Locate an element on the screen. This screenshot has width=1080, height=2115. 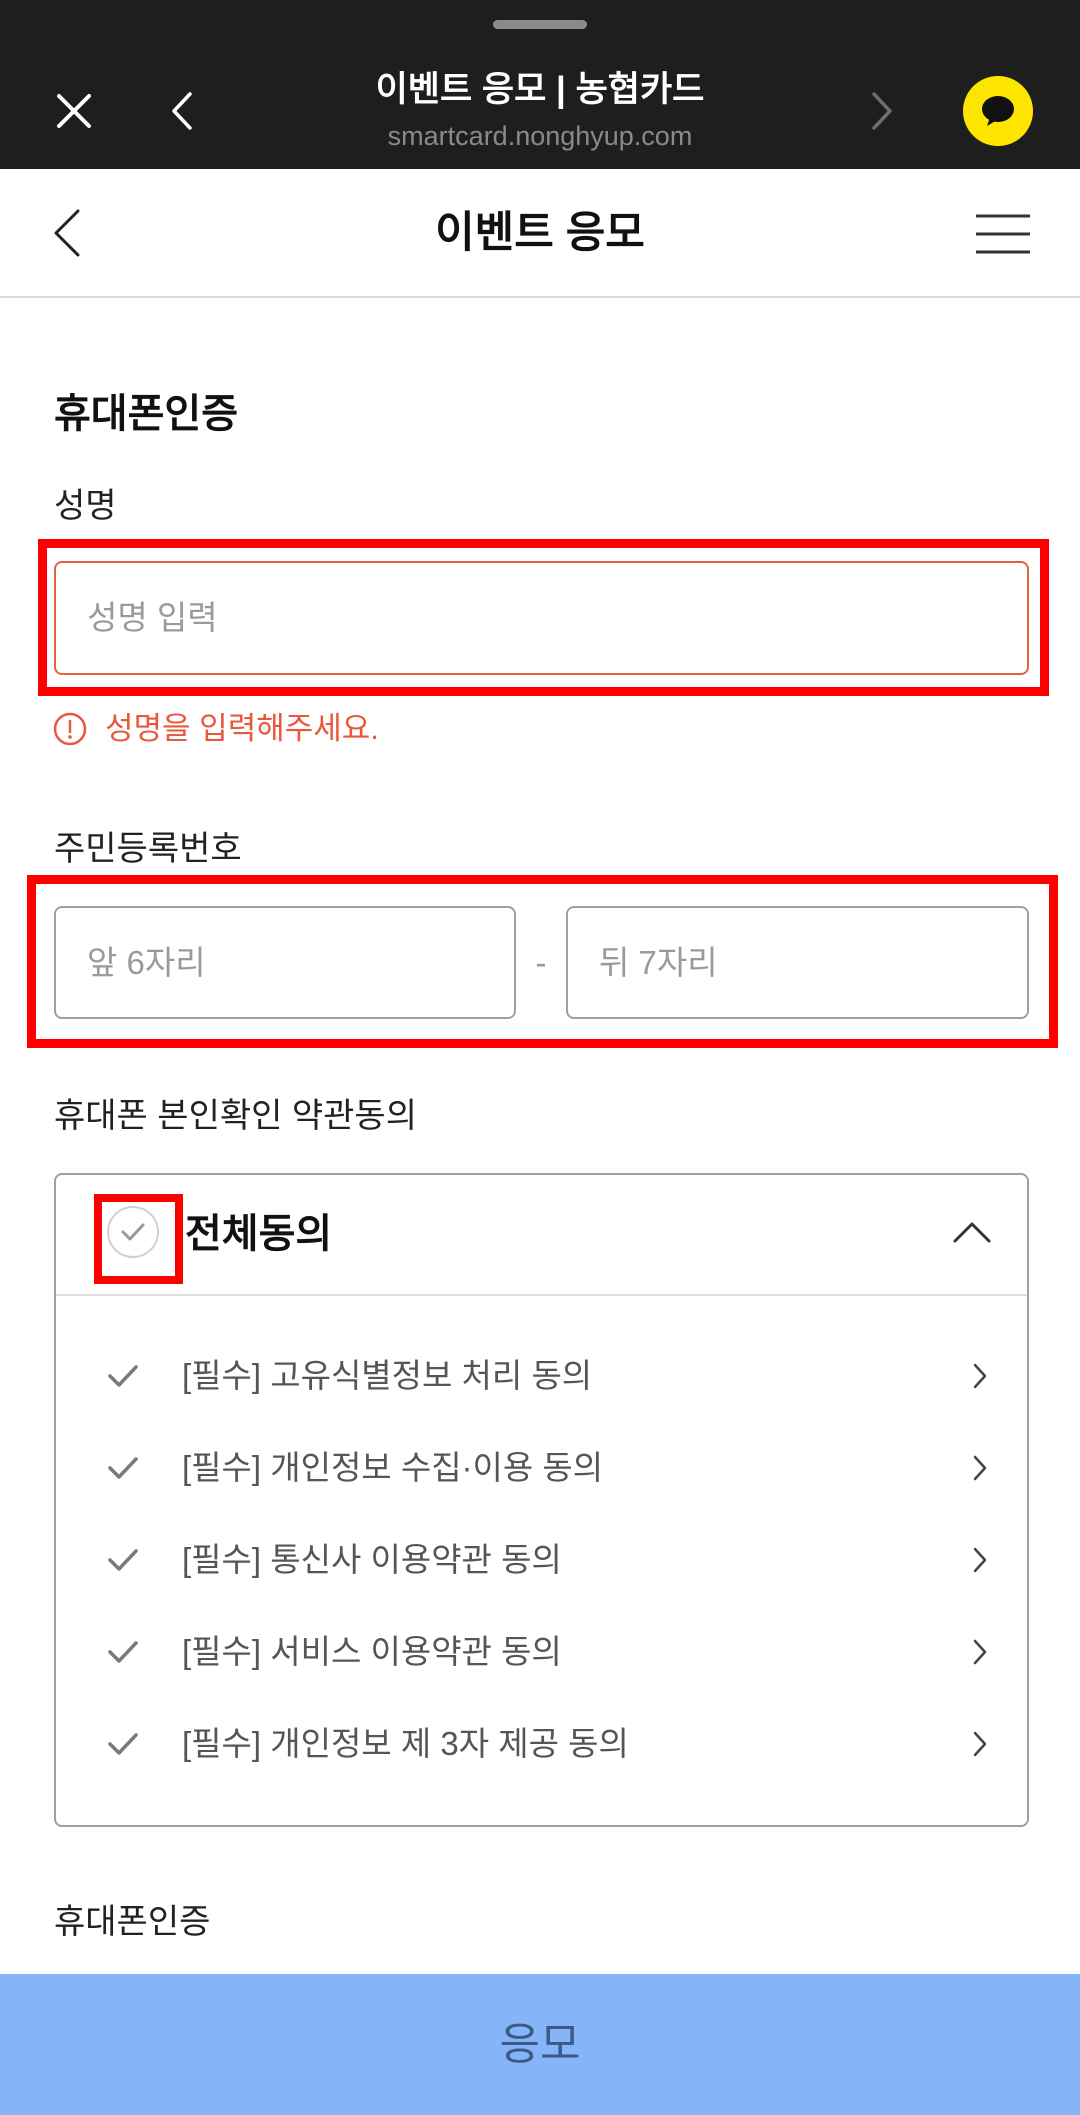
browser-bar: 이벤트 응모 | 농협카드 smartcard.nonghyup.com is located at coordinates (540, 84).